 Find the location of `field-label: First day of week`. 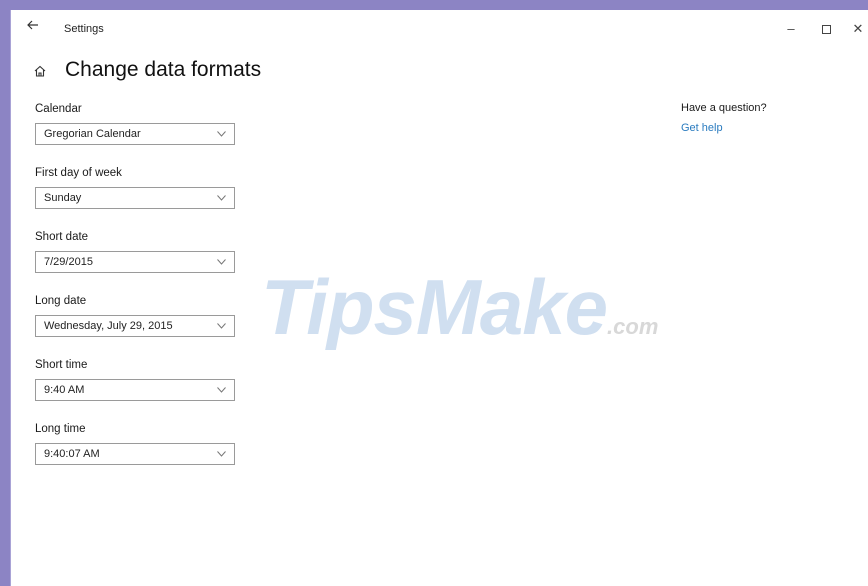

field-label: First day of week is located at coordinates (78, 173).